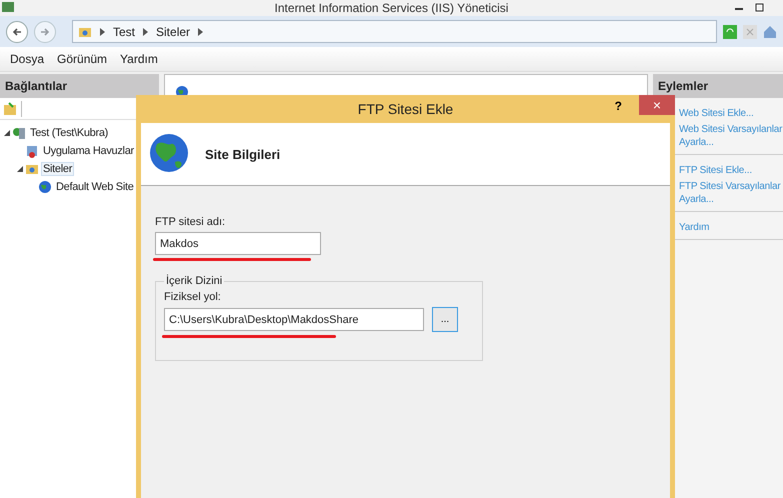 The image size is (783, 498). Describe the element at coordinates (10, 109) in the screenshot. I see `new-connection-icon` at that location.